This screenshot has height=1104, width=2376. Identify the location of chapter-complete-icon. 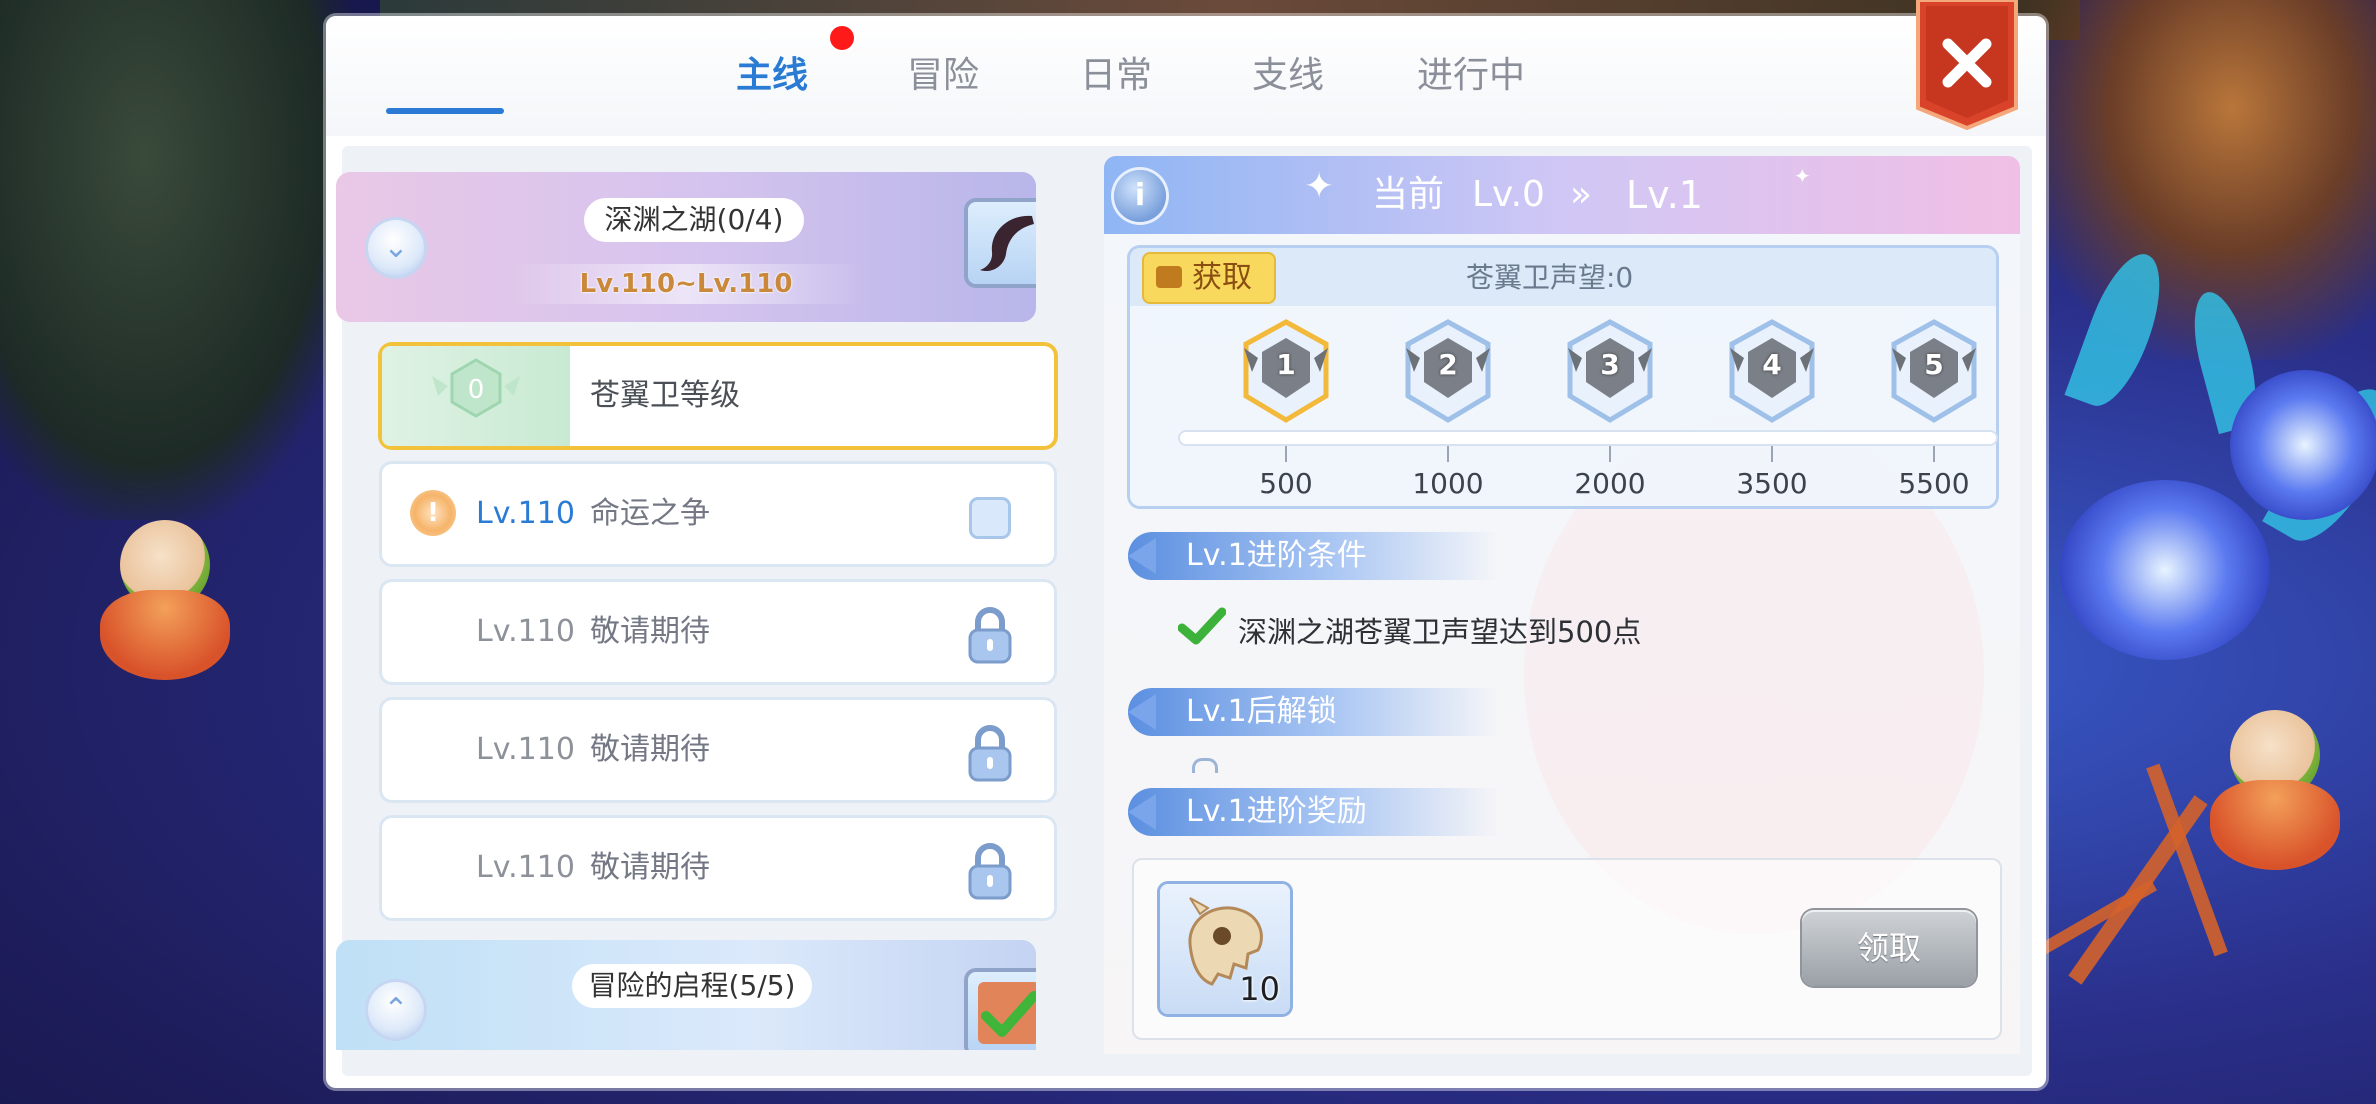
(1002, 1011).